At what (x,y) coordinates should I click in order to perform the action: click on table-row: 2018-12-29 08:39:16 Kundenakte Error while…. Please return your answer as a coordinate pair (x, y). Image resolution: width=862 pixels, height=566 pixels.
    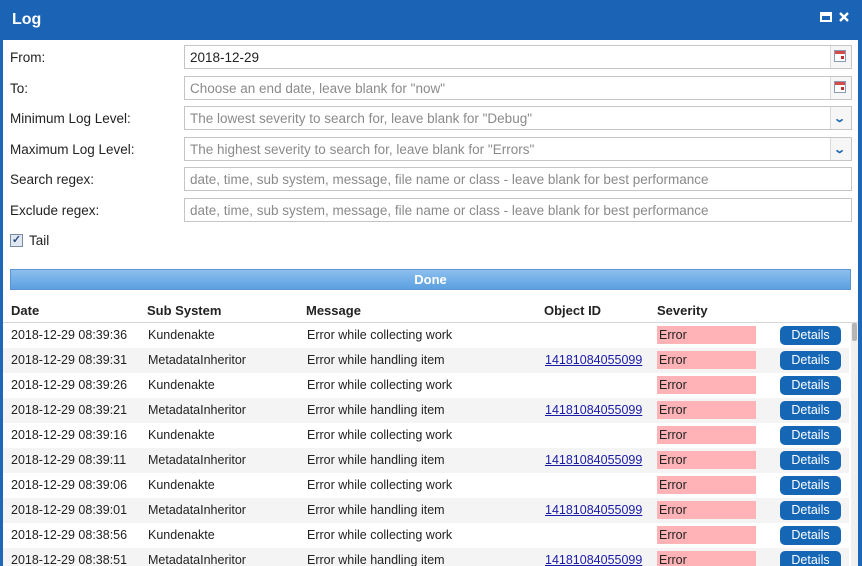
    Looking at the image, I should click on (426, 435).